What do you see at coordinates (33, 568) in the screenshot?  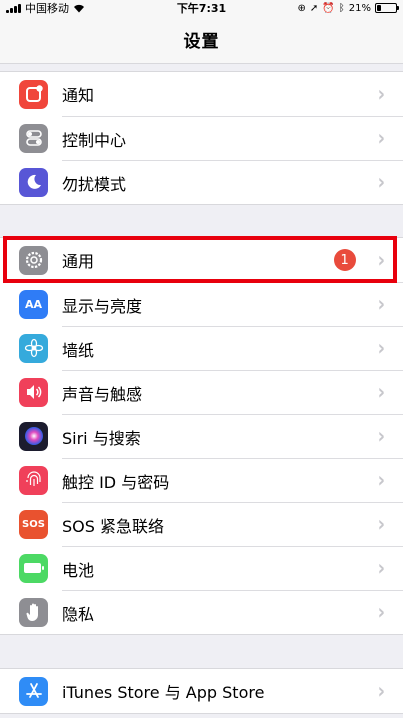 I see `battery-icon` at bounding box center [33, 568].